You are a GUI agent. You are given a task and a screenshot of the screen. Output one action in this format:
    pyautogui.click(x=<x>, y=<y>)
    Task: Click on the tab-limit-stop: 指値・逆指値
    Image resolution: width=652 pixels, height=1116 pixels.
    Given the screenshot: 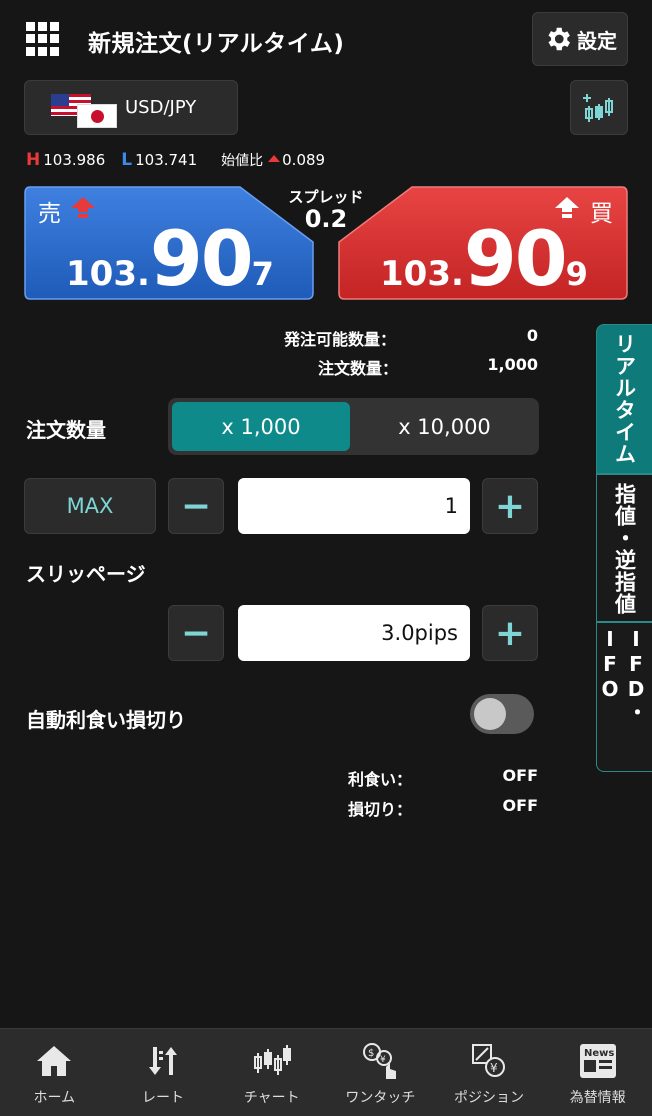 What is the action you would take?
    pyautogui.click(x=624, y=548)
    